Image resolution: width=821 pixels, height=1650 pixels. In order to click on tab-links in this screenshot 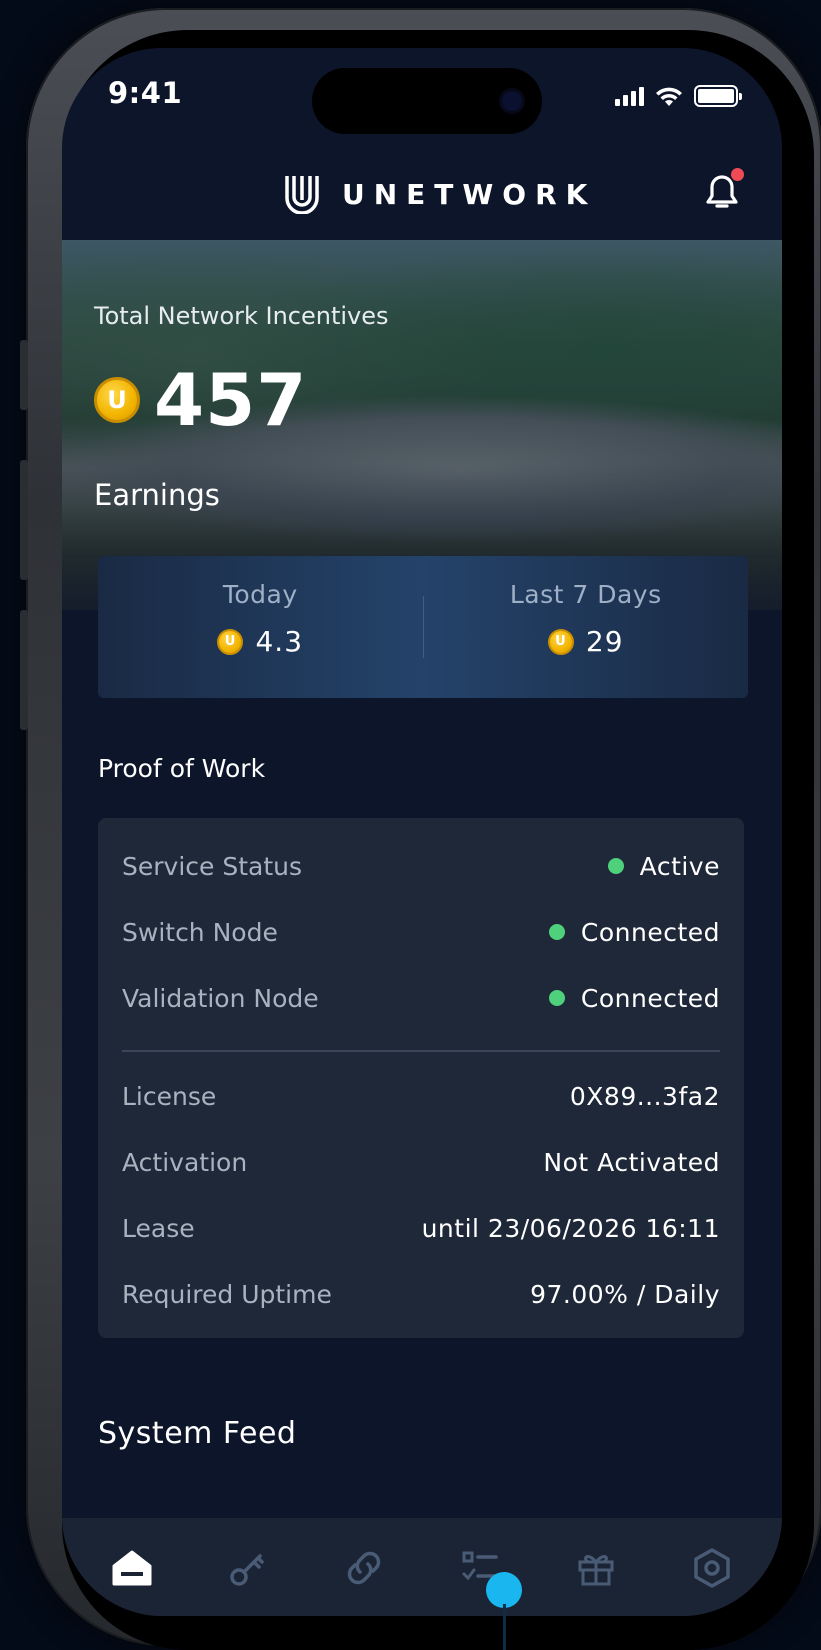, I will do `click(364, 1568)`.